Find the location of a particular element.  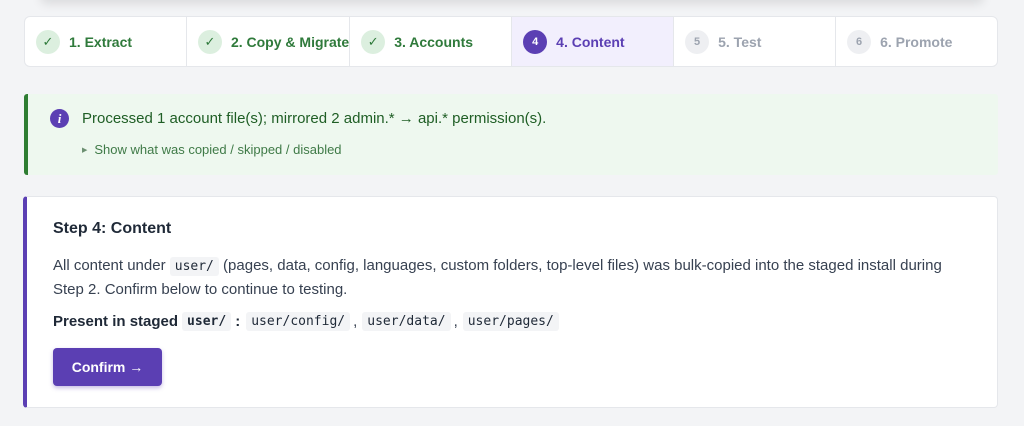

card-title: Step 4: Content is located at coordinates (112, 228).